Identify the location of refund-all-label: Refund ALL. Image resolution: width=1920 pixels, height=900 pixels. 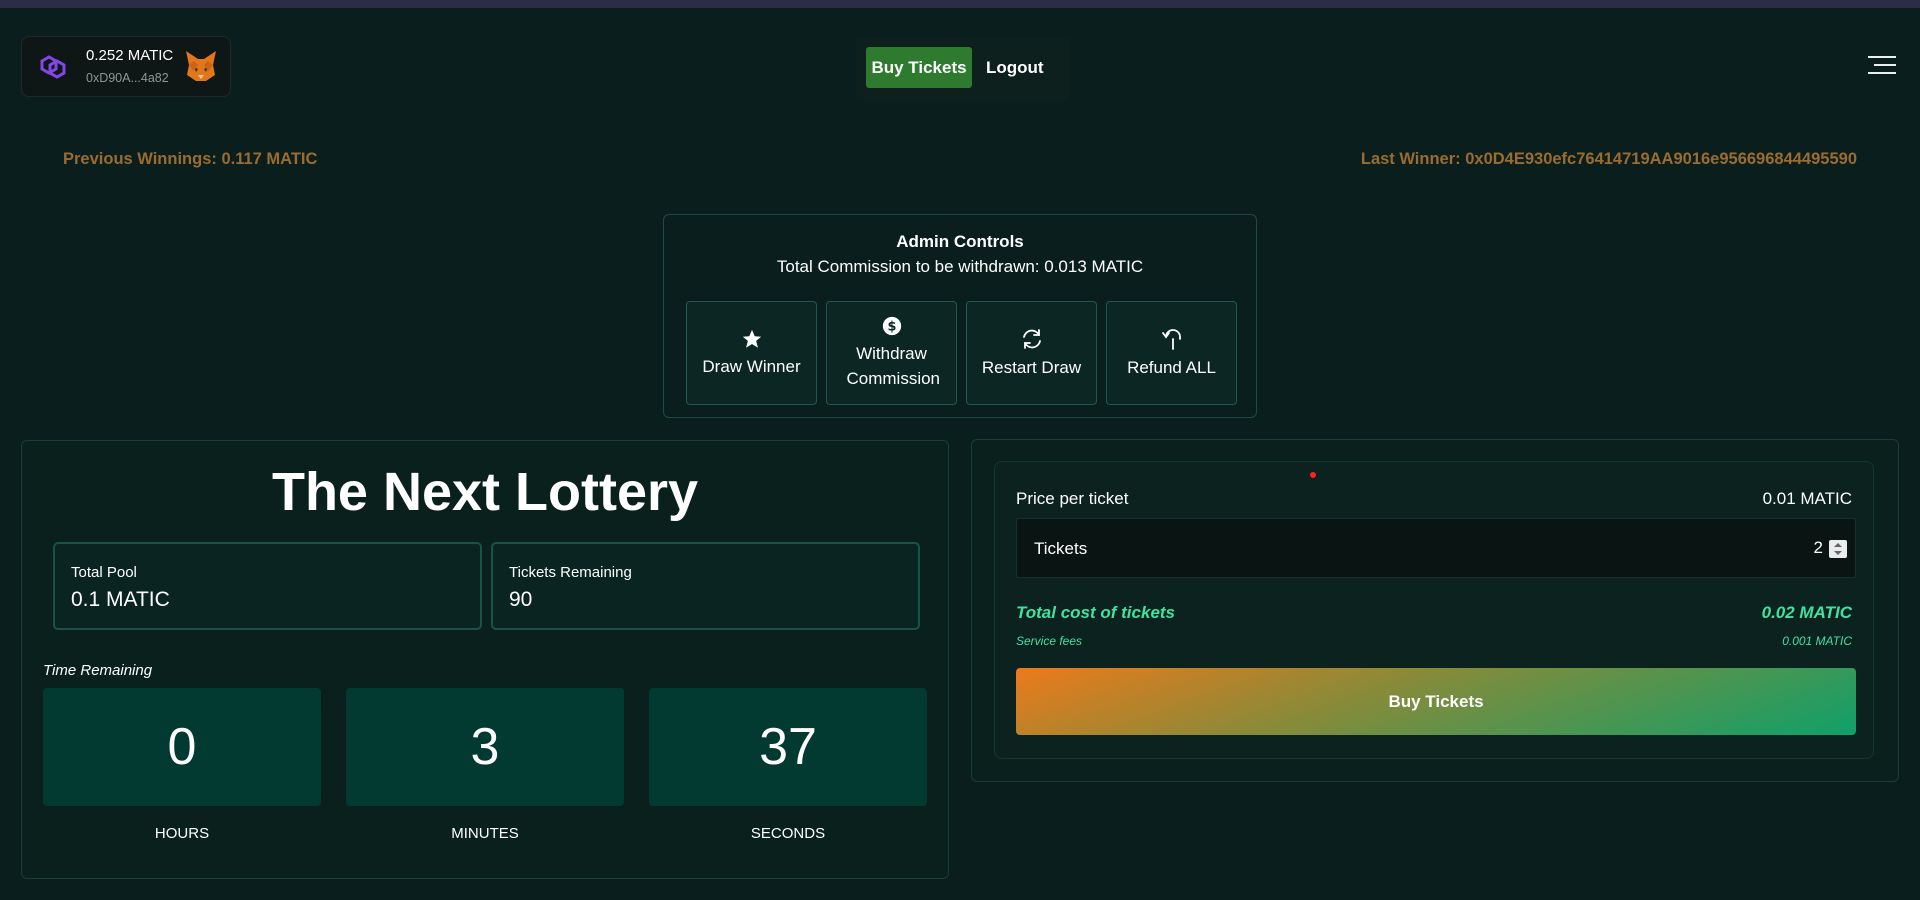
(1171, 367).